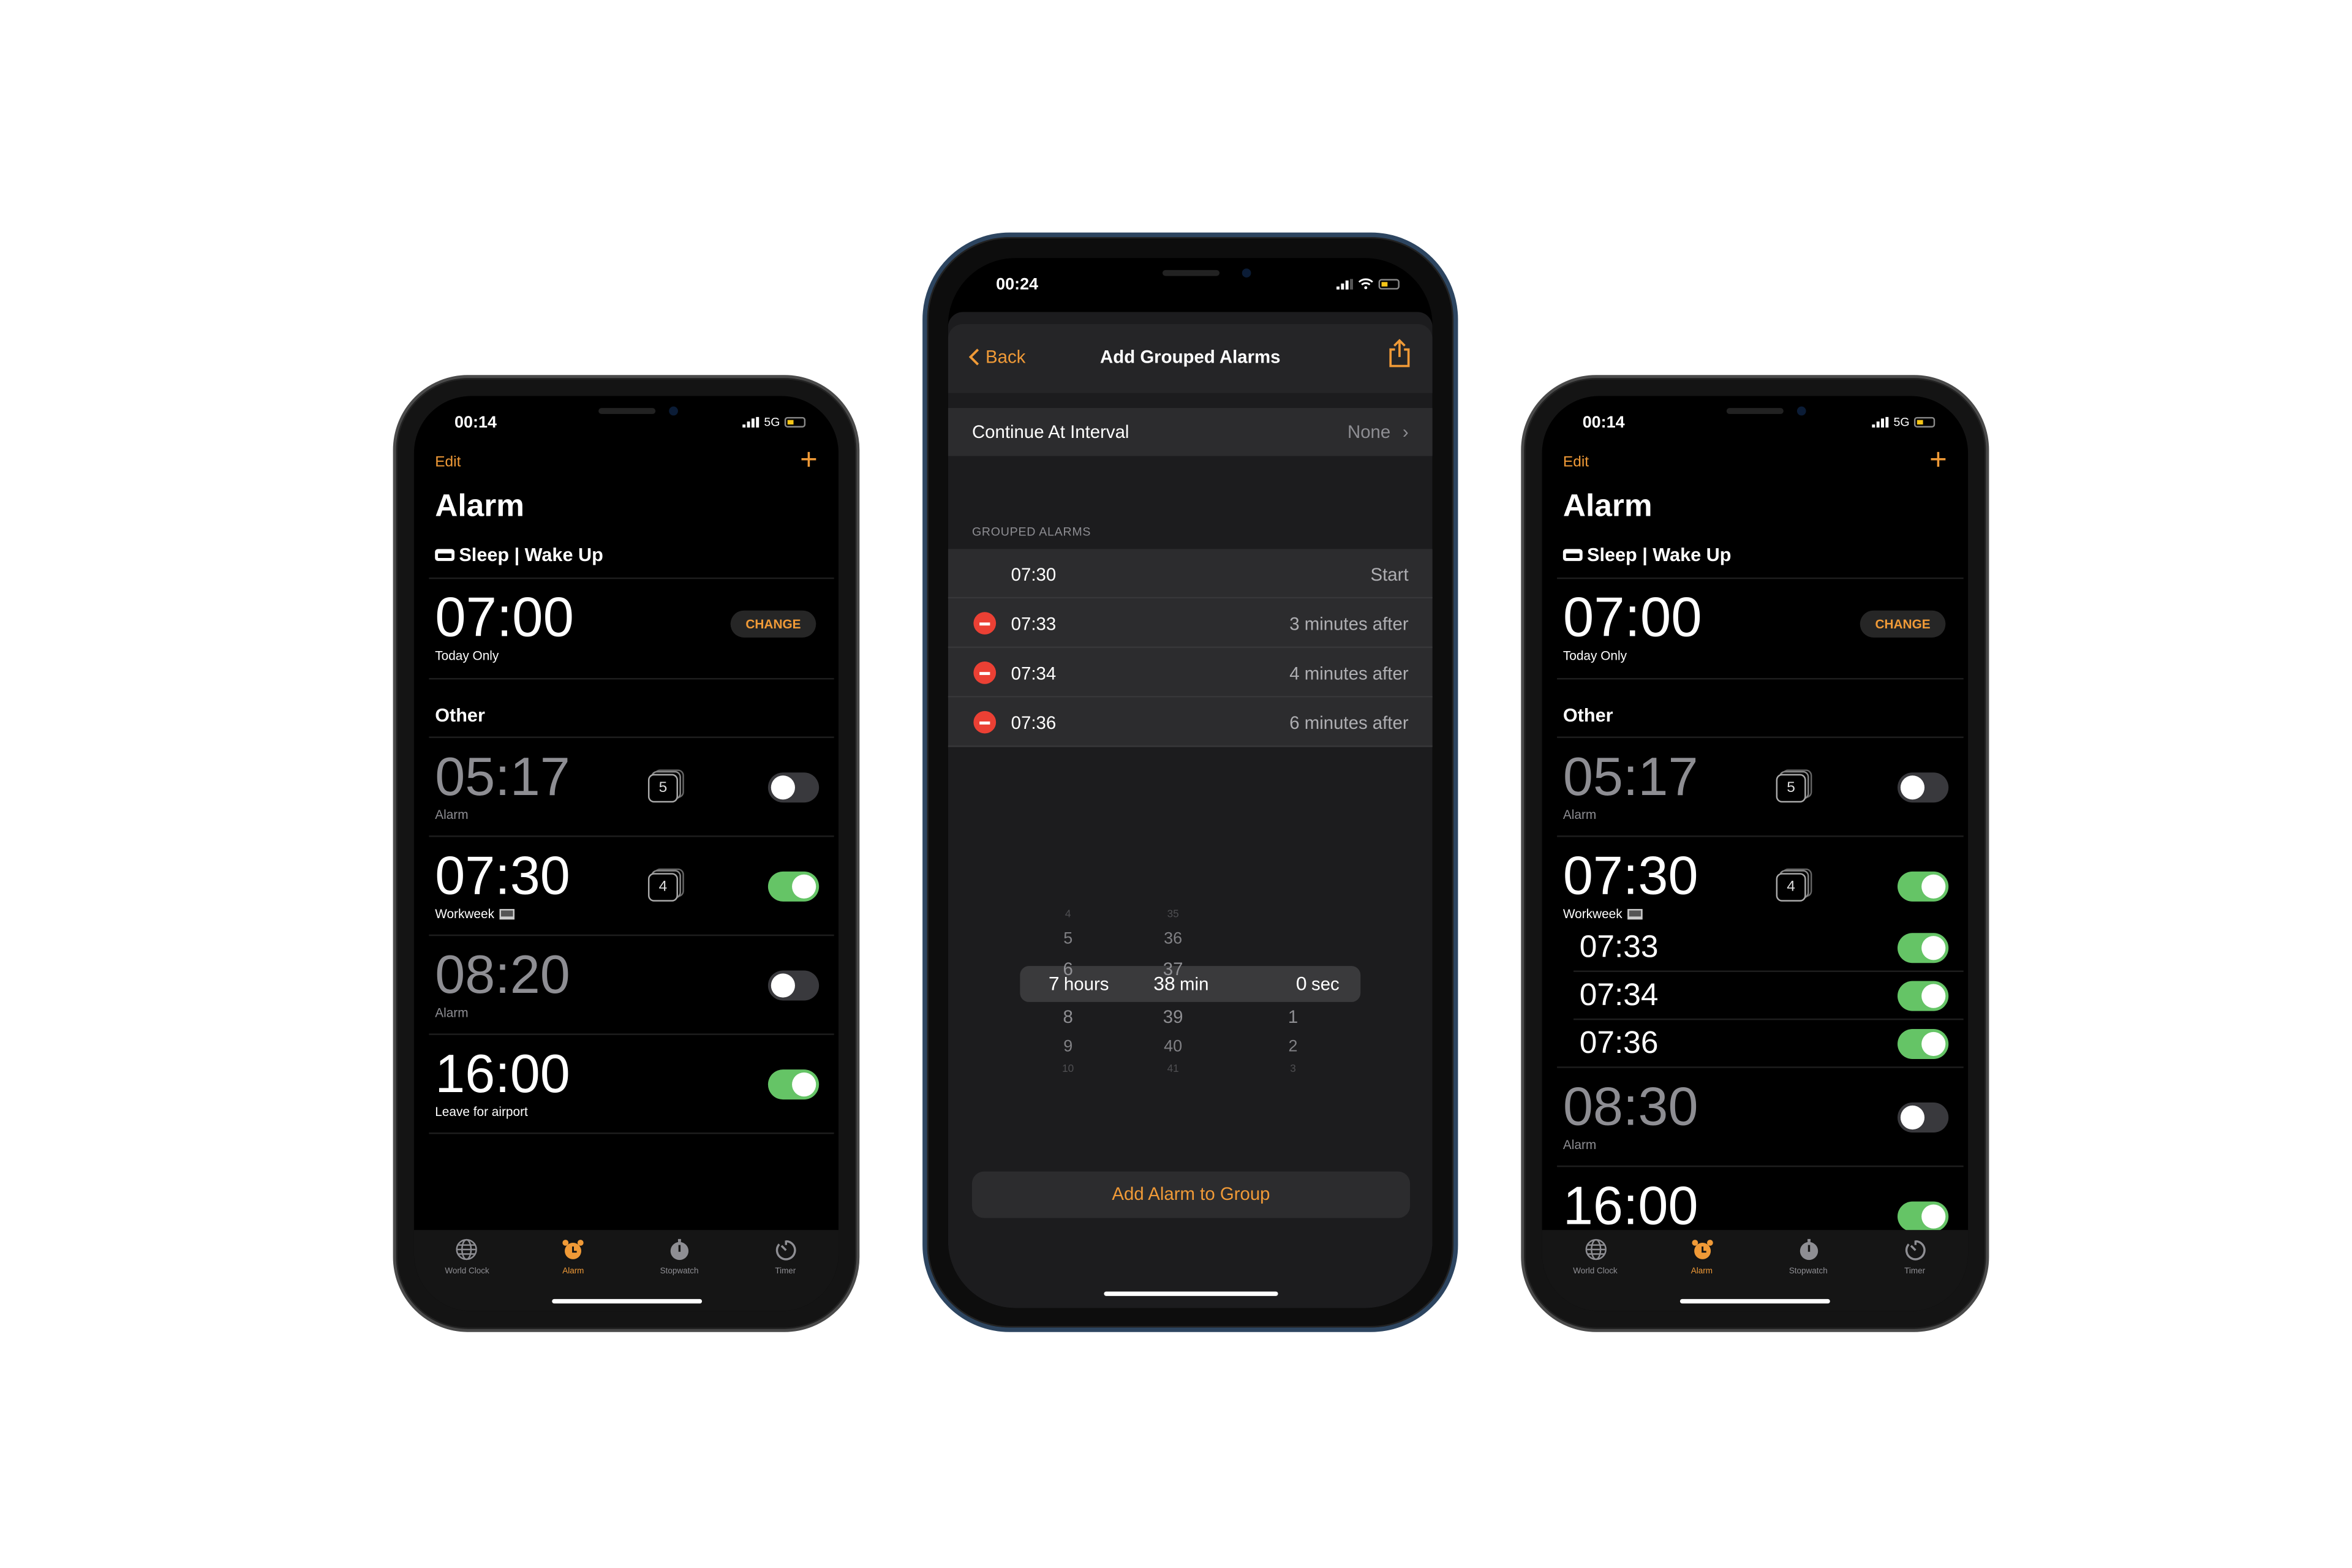 This screenshot has width=2352, height=1568. Describe the element at coordinates (1191, 1194) in the screenshot. I see `add-alarm-to-group-button: Add Alarm to Group` at that location.